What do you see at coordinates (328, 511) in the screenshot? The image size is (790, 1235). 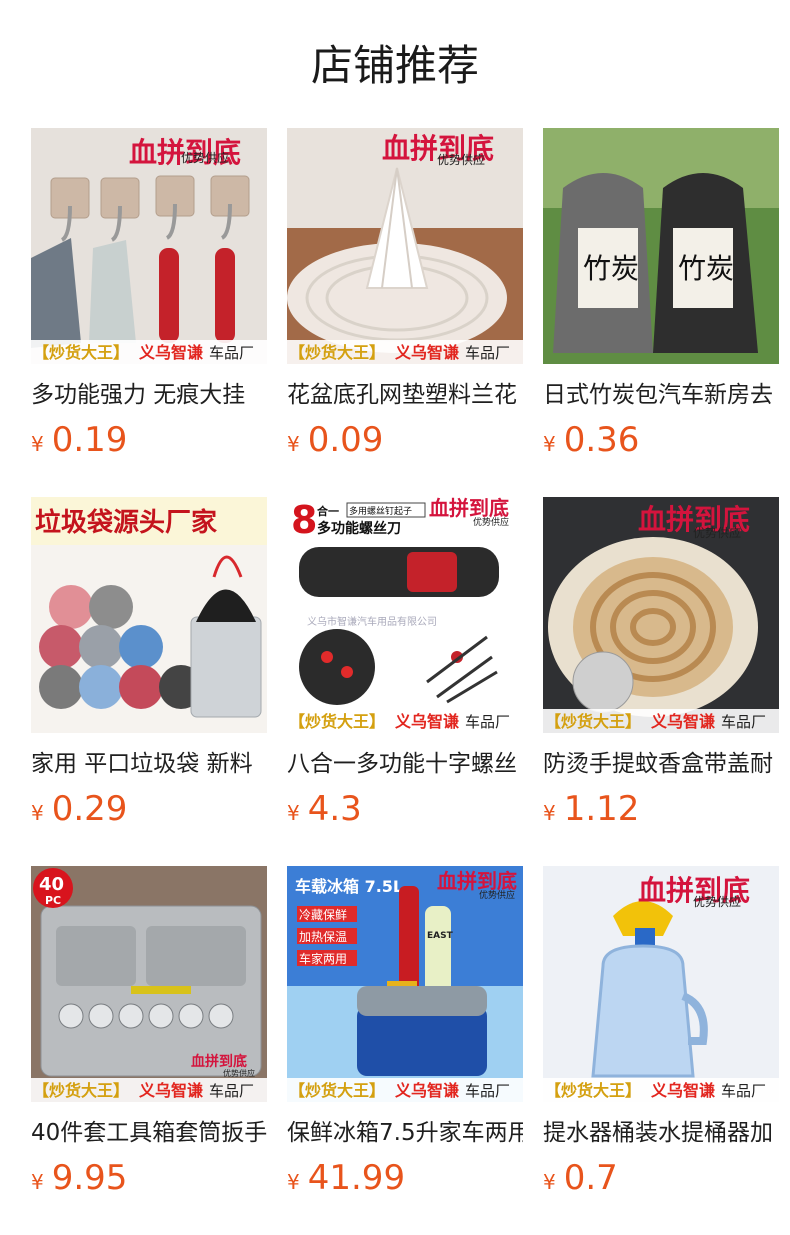 I see `image-headline: 合一` at bounding box center [328, 511].